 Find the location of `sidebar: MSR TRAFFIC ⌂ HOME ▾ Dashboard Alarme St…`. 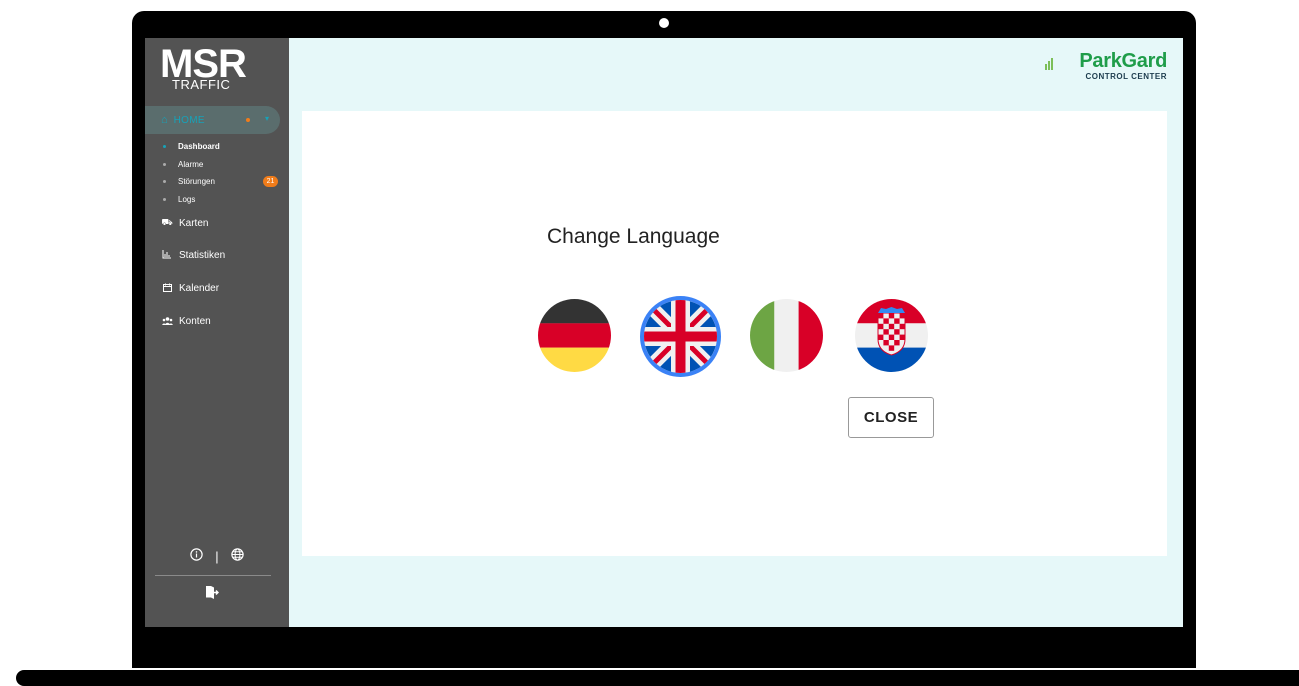

sidebar: MSR TRAFFIC ⌂ HOME ▾ Dashboard Alarme St… is located at coordinates (217, 332).